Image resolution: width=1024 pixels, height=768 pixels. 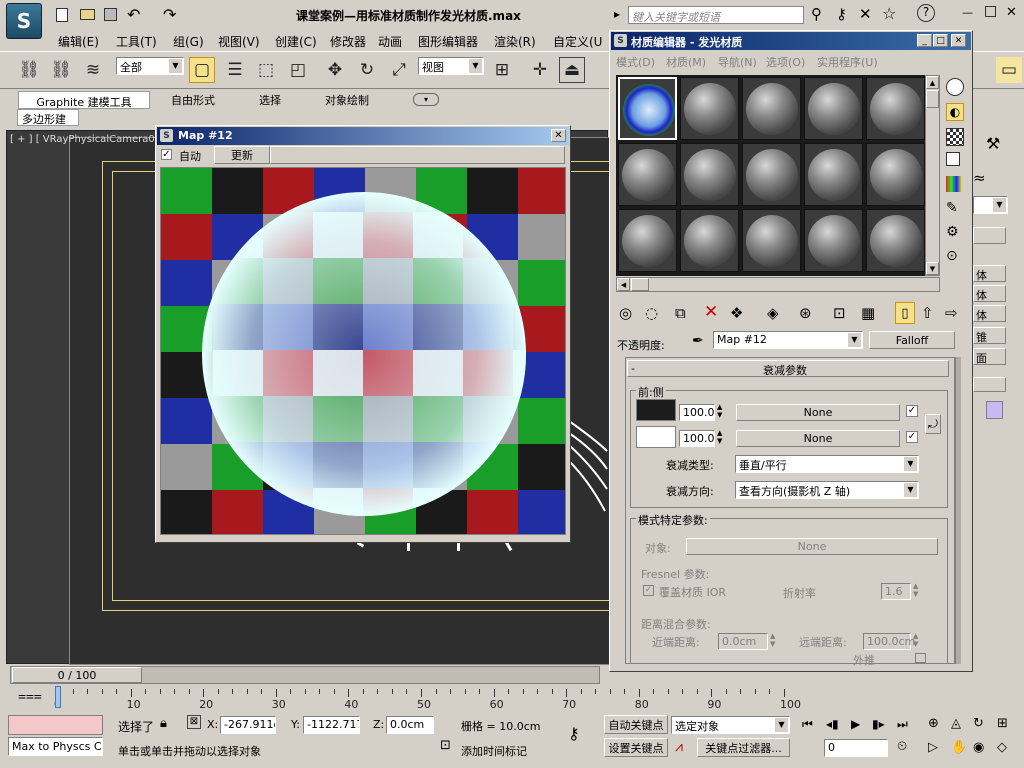 I want to click on menu-graph-editors: 图形编辑器, so click(x=448, y=41).